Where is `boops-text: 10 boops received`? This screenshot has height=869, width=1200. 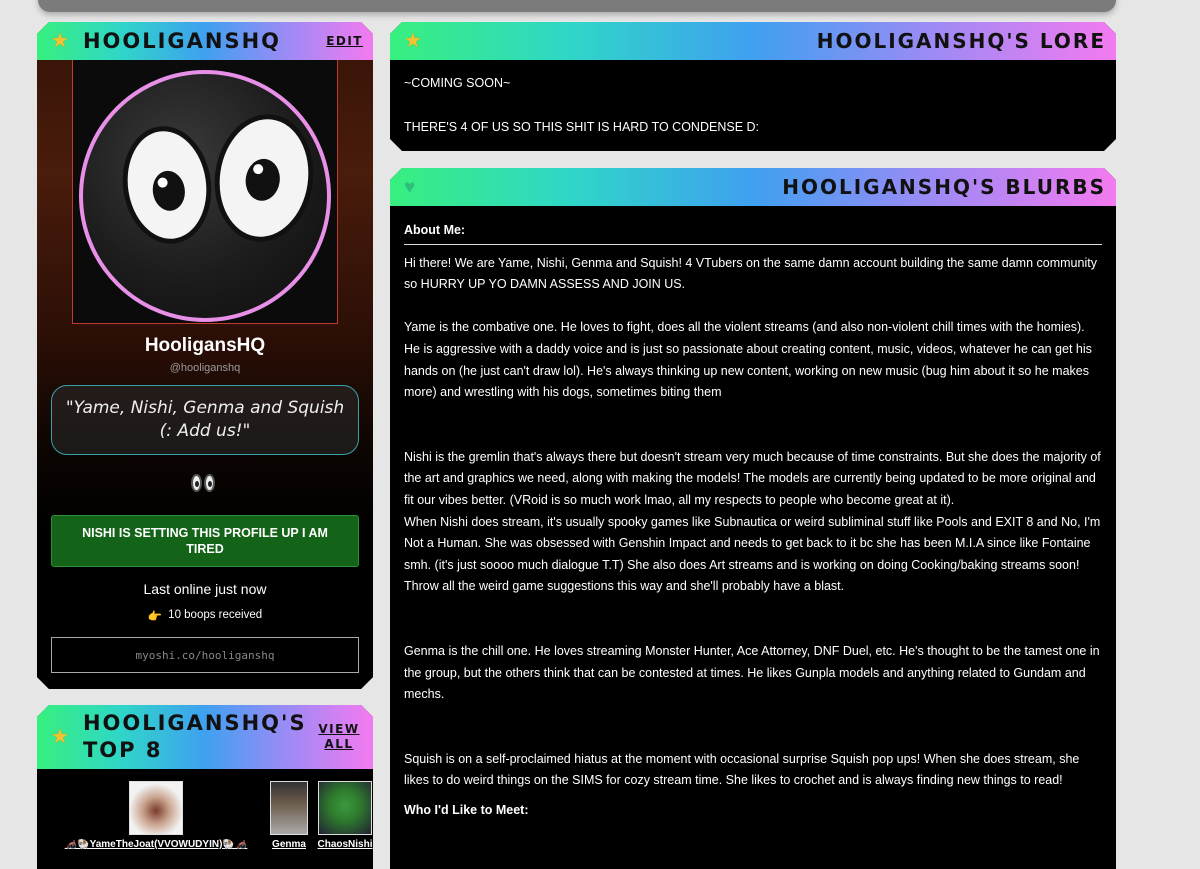 boops-text: 10 boops received is located at coordinates (215, 615).